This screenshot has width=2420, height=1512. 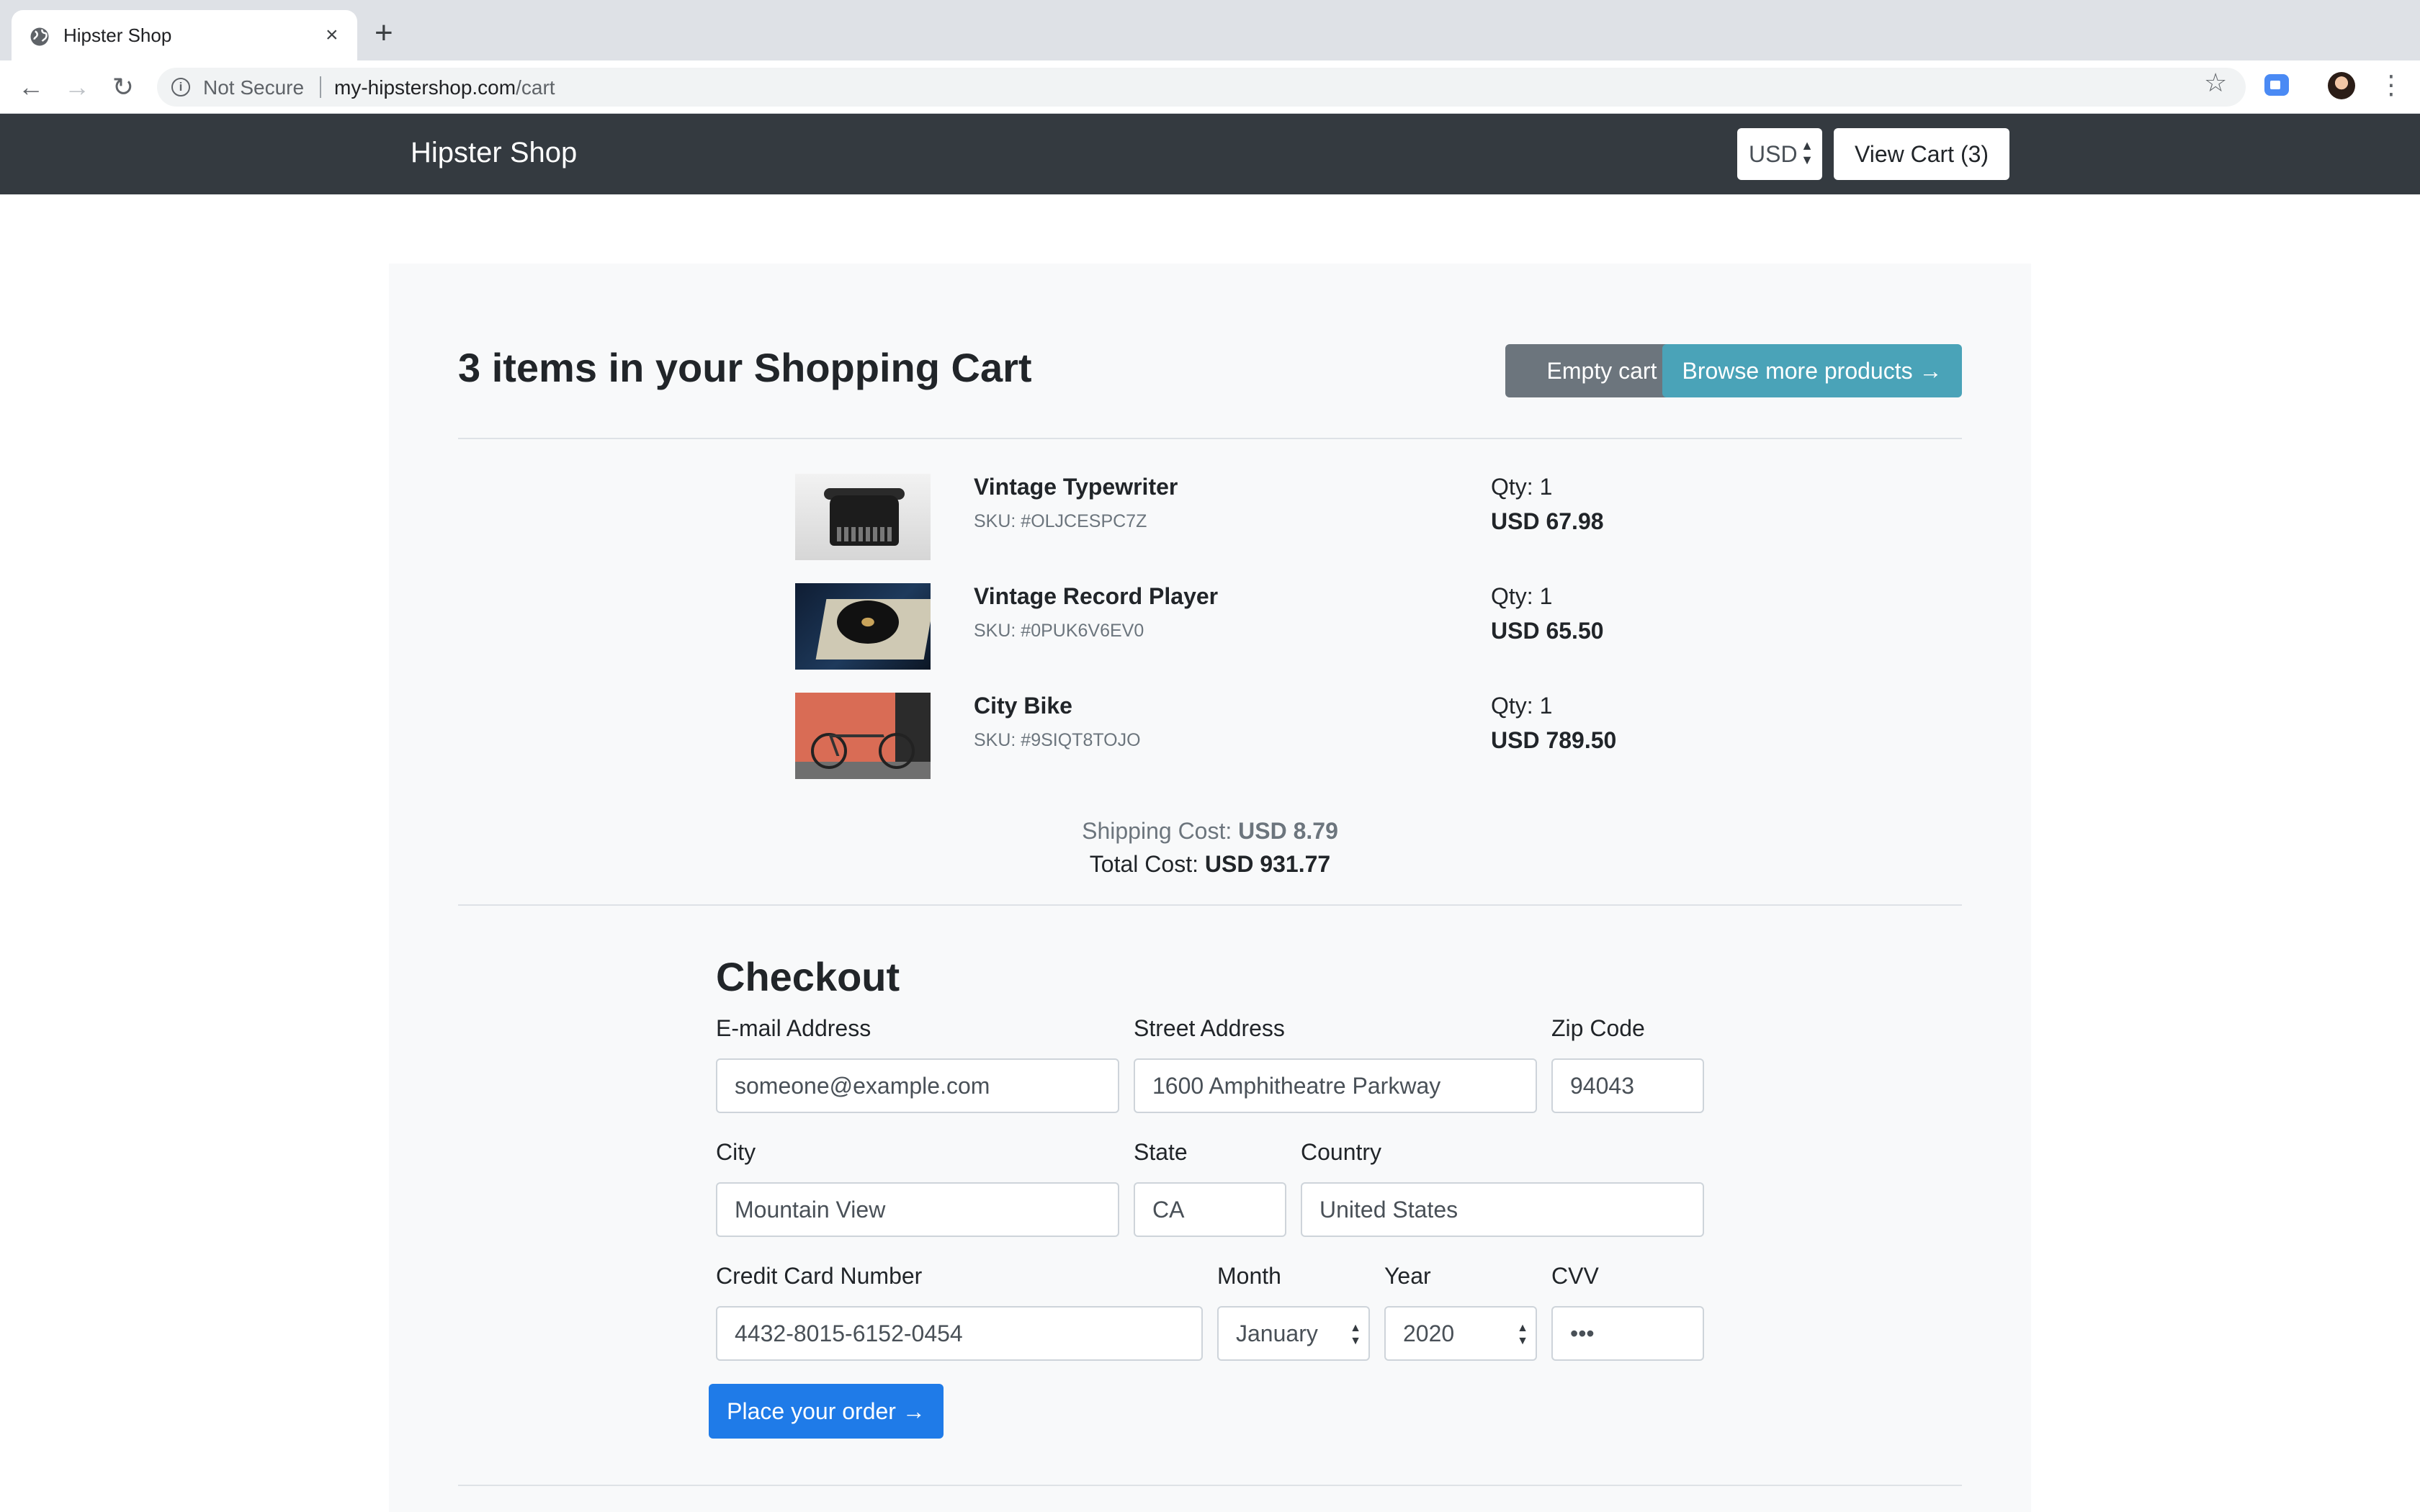 What do you see at coordinates (2276, 85) in the screenshot?
I see `extension-icon` at bounding box center [2276, 85].